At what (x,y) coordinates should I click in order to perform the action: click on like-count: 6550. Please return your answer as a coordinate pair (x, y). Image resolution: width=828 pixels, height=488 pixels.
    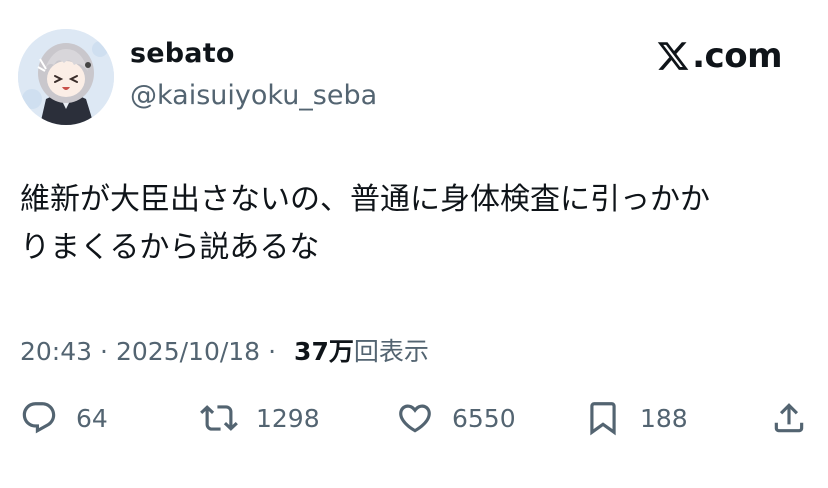
    Looking at the image, I should click on (484, 418).